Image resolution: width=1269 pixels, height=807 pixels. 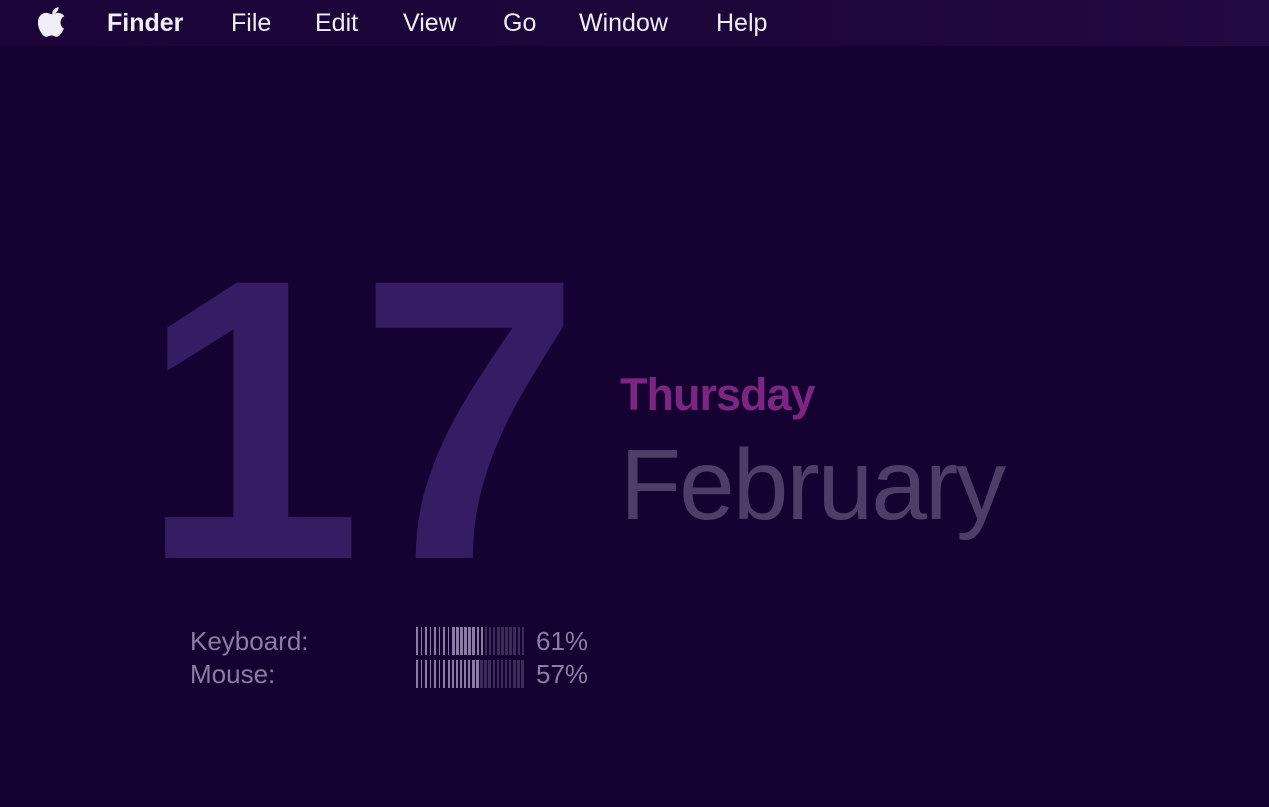 I want to click on month-label: February, so click(x=813, y=485).